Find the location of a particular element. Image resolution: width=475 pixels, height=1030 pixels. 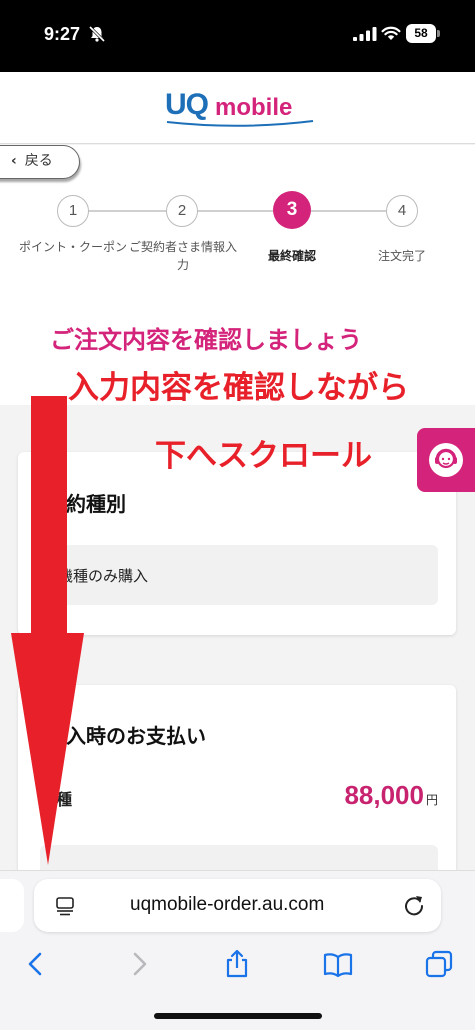

status-time: 9:27 is located at coordinates (62, 34).